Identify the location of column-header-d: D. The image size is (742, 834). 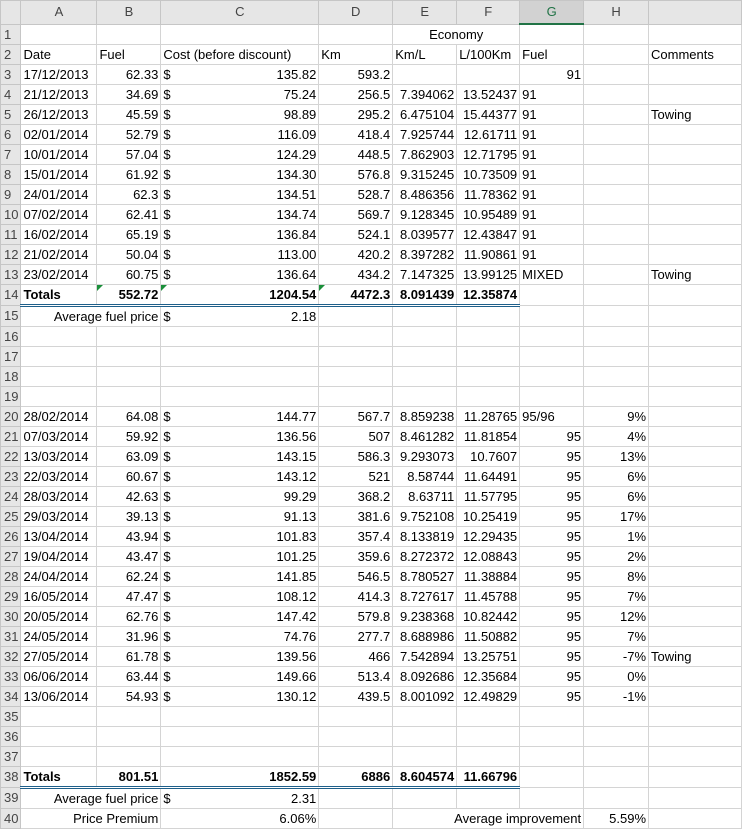
(356, 12).